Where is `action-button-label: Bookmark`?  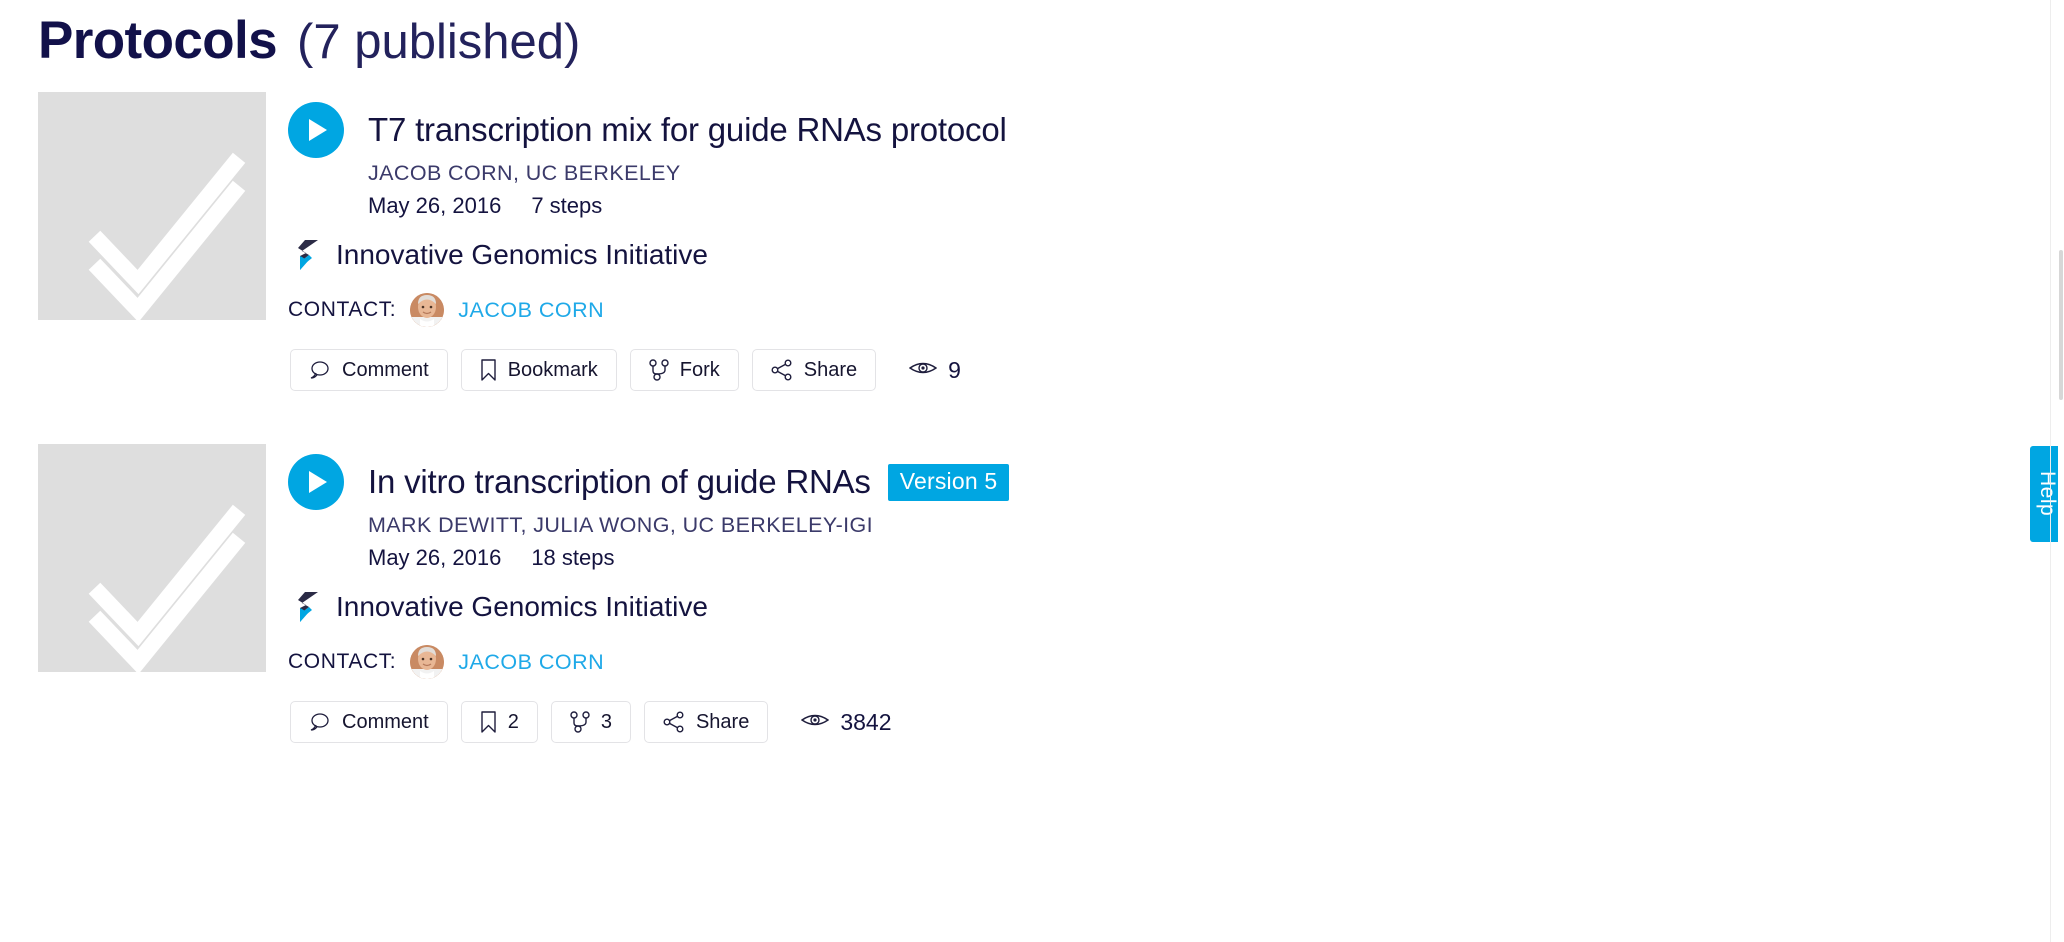 action-button-label: Bookmark is located at coordinates (552, 369).